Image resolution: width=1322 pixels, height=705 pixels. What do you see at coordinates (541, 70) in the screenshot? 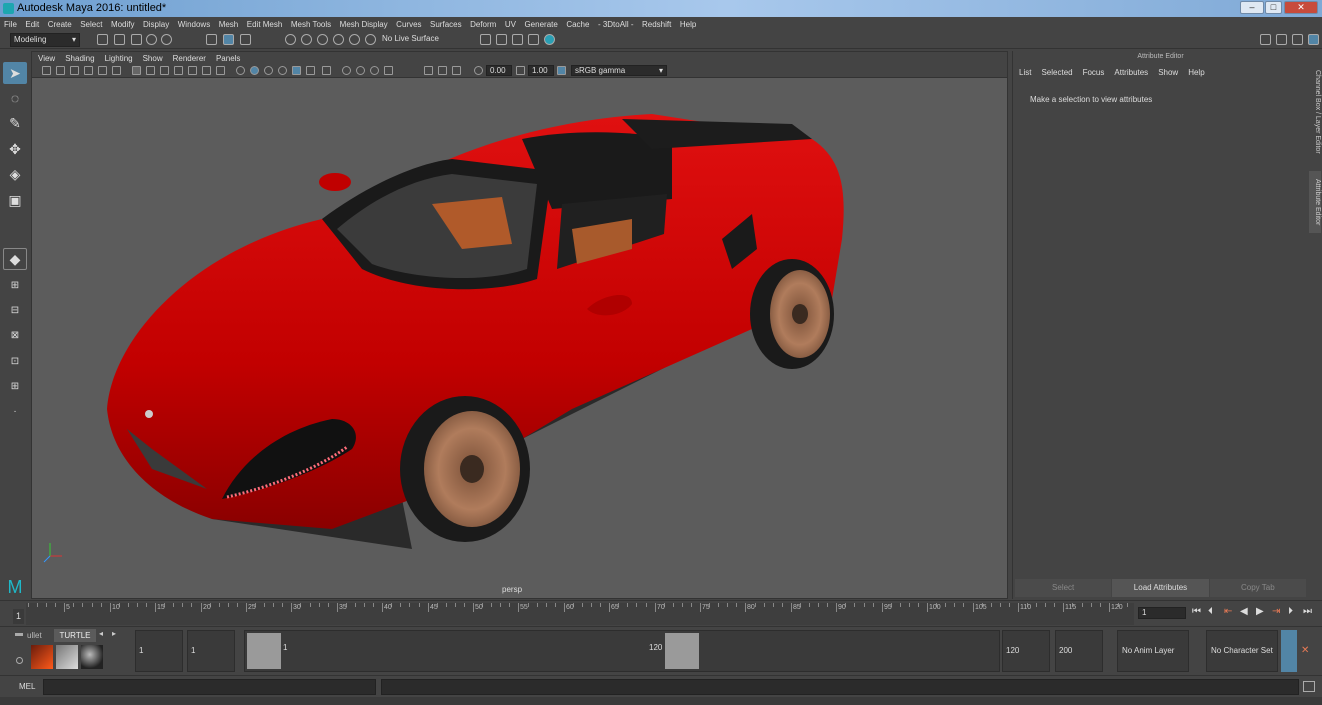
I see `gamma-field: 1.00` at bounding box center [541, 70].